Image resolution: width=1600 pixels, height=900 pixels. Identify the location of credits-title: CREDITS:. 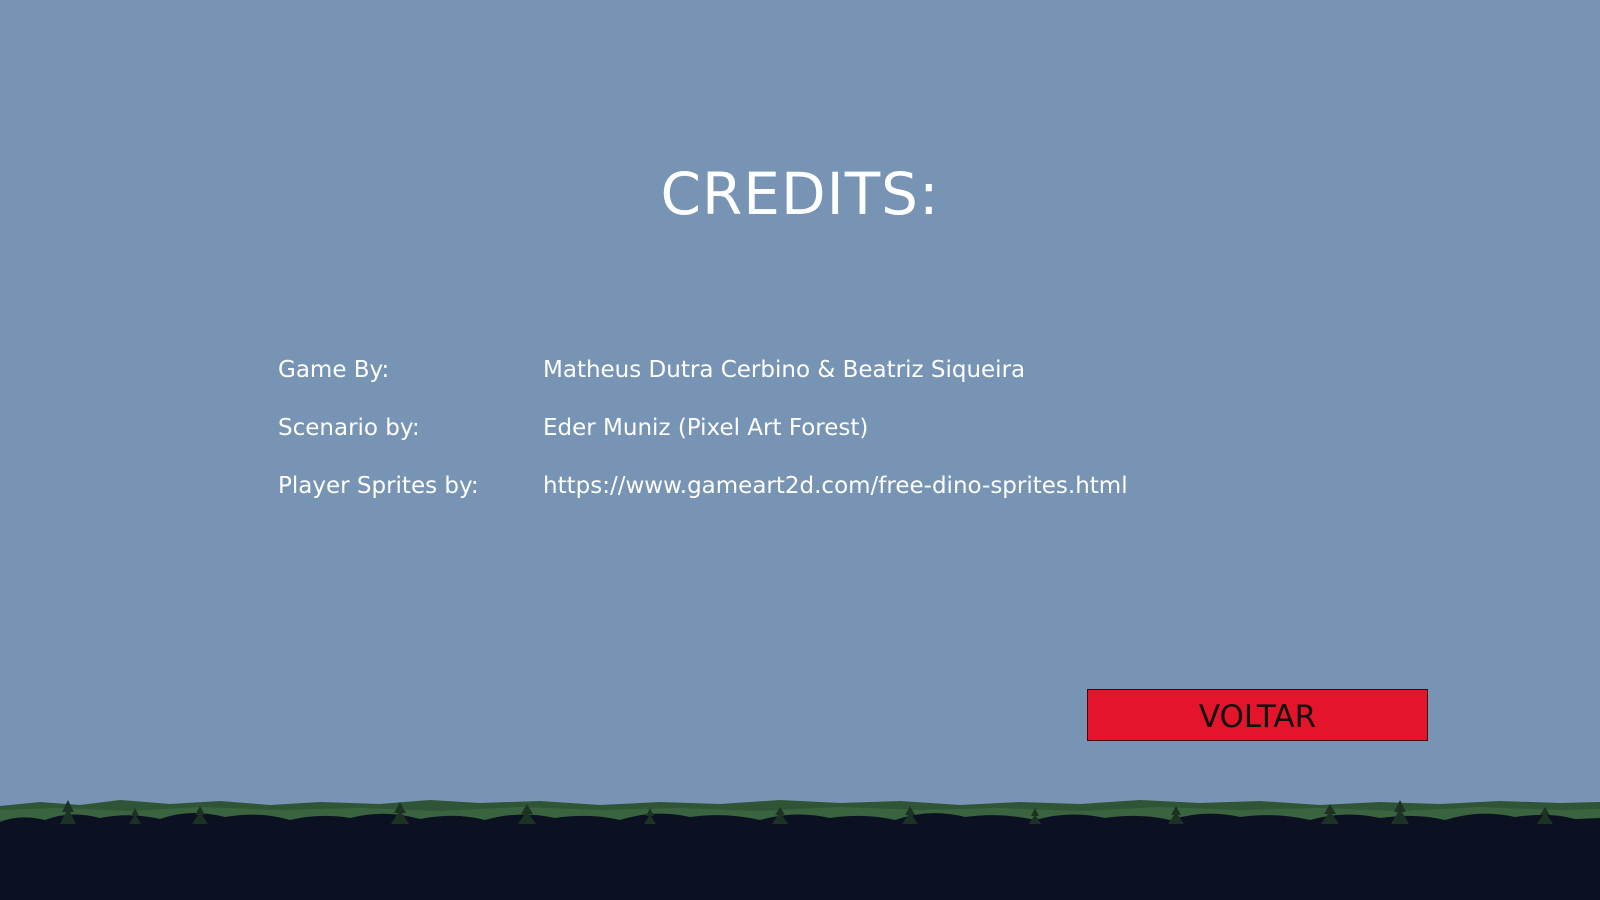
(800, 194).